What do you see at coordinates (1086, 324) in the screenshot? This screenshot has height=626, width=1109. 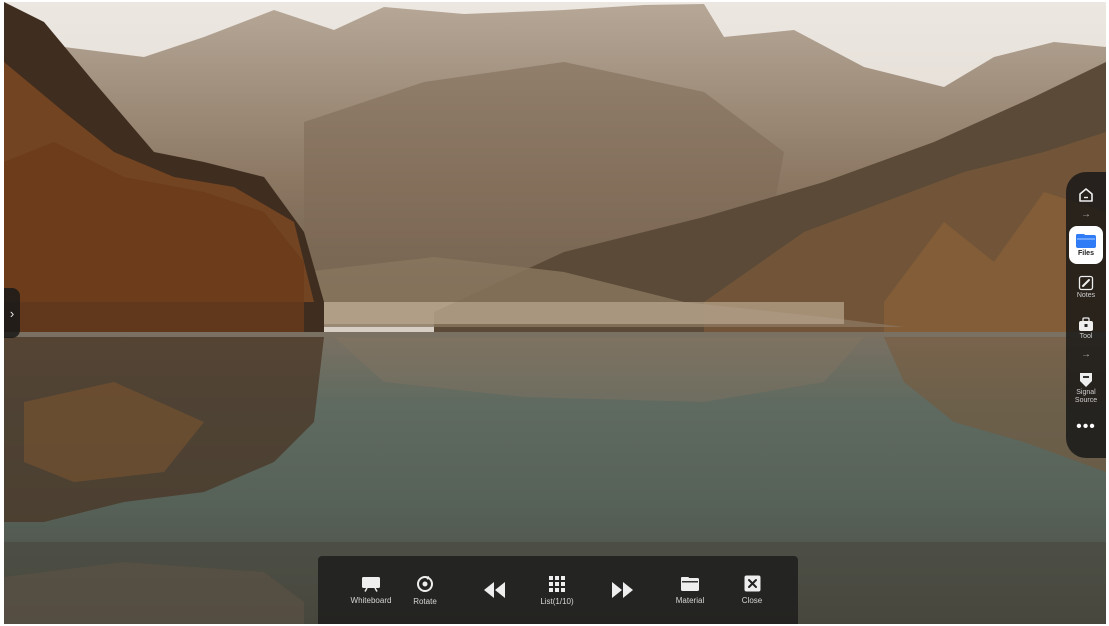 I see `toolbox-icon` at bounding box center [1086, 324].